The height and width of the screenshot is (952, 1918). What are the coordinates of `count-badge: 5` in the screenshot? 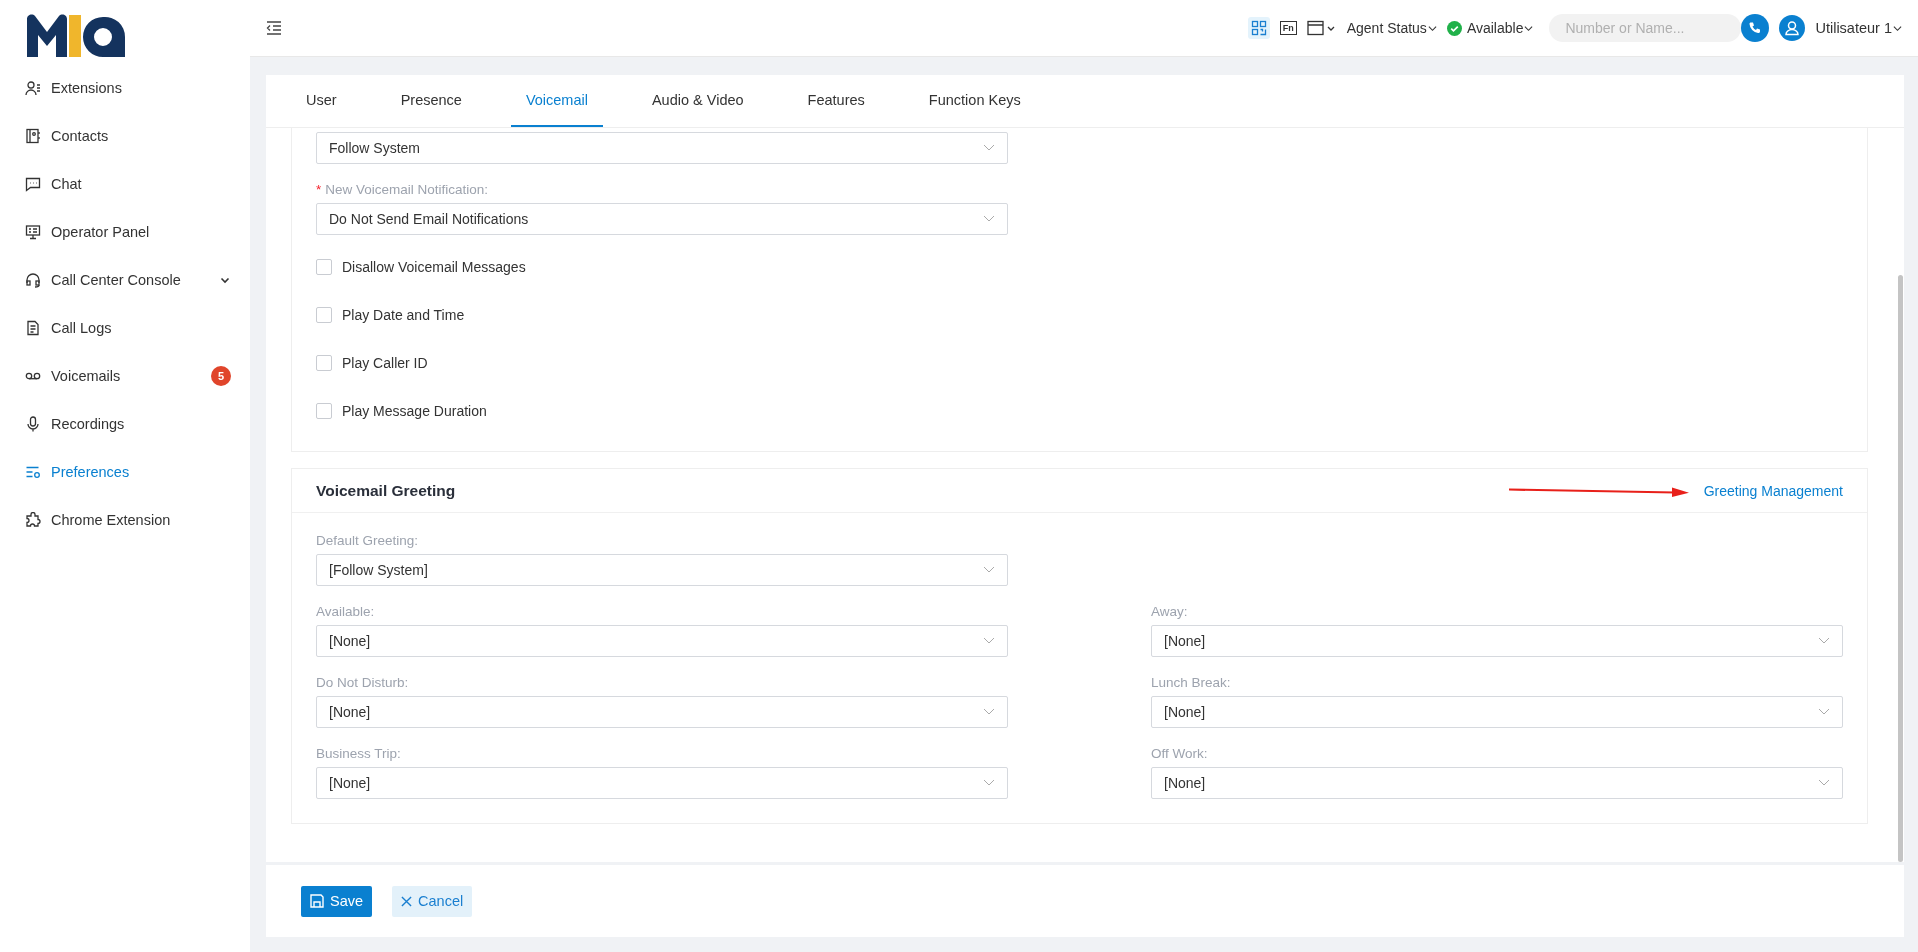 It's located at (221, 376).